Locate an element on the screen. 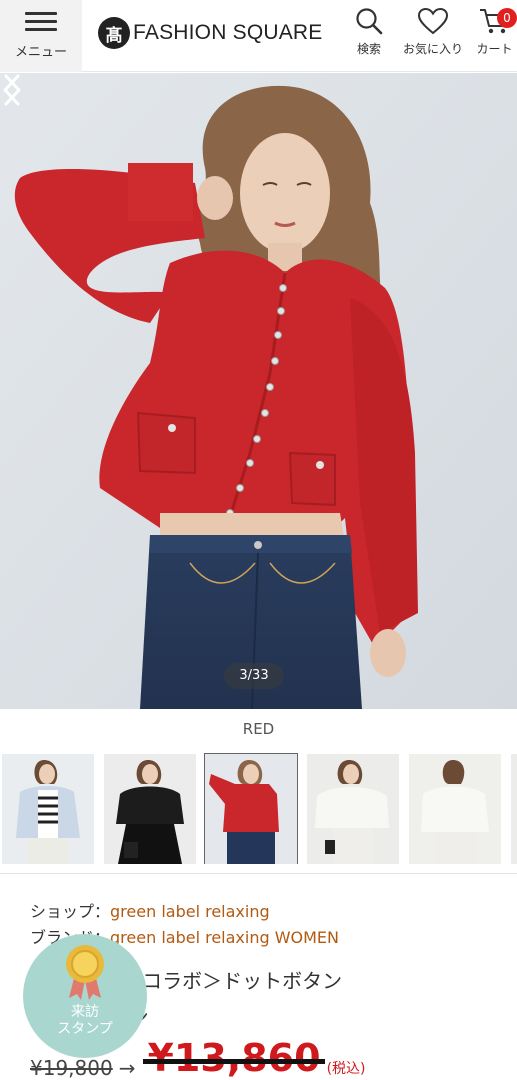 This screenshot has height=1080, width=517. app-header: メニュー 髙 FASHION SQUARE 検索 お気に入り 0 カート is located at coordinates (258, 36).